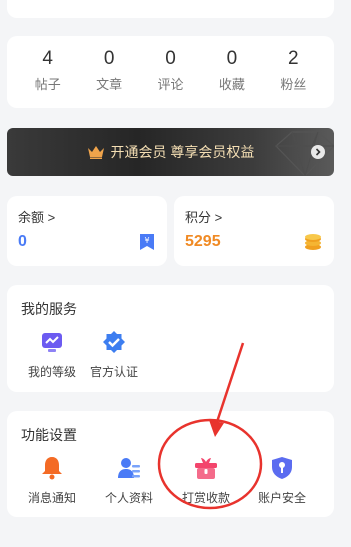  I want to click on stat-favorites-count: 0, so click(232, 58).